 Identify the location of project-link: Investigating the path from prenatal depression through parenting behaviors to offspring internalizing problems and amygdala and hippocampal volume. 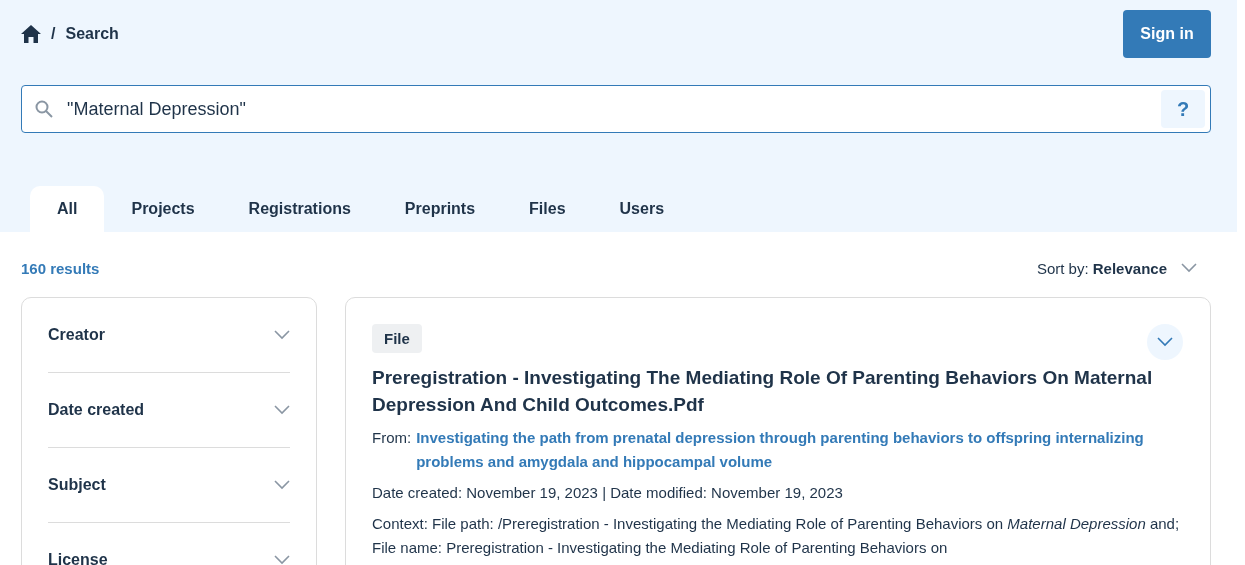
(800, 450).